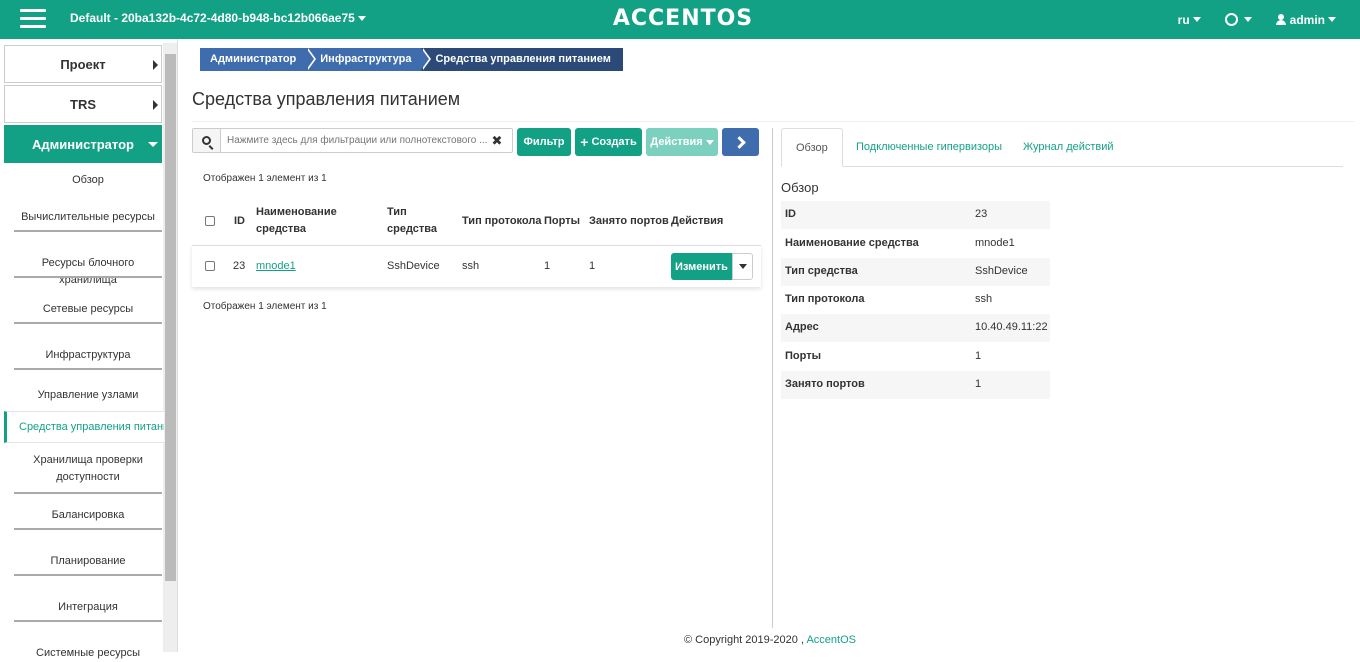  What do you see at coordinates (984, 299) in the screenshot?
I see `detail-value: ssh` at bounding box center [984, 299].